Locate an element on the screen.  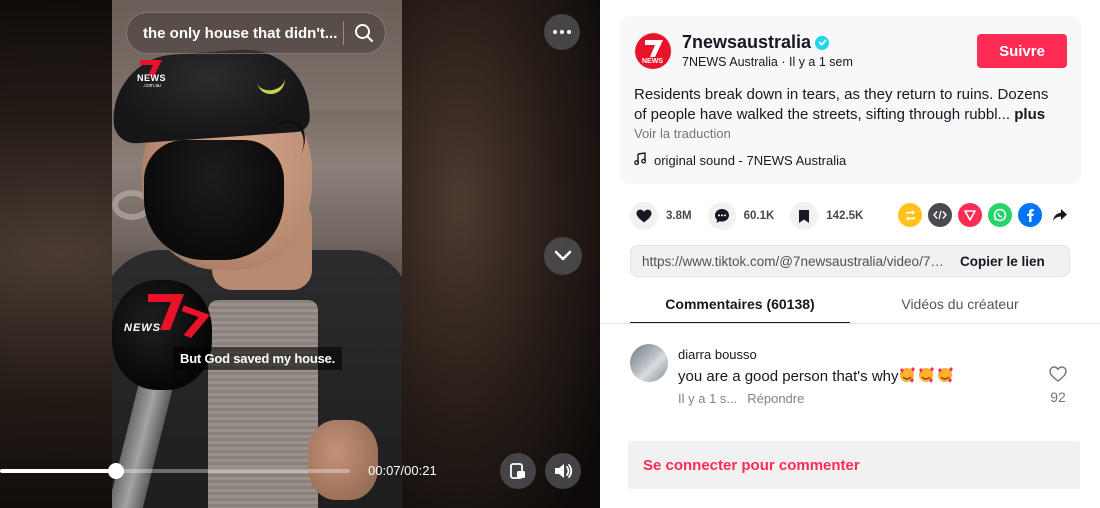
smiling-face-with-hearts-icon is located at coordinates (926, 376).